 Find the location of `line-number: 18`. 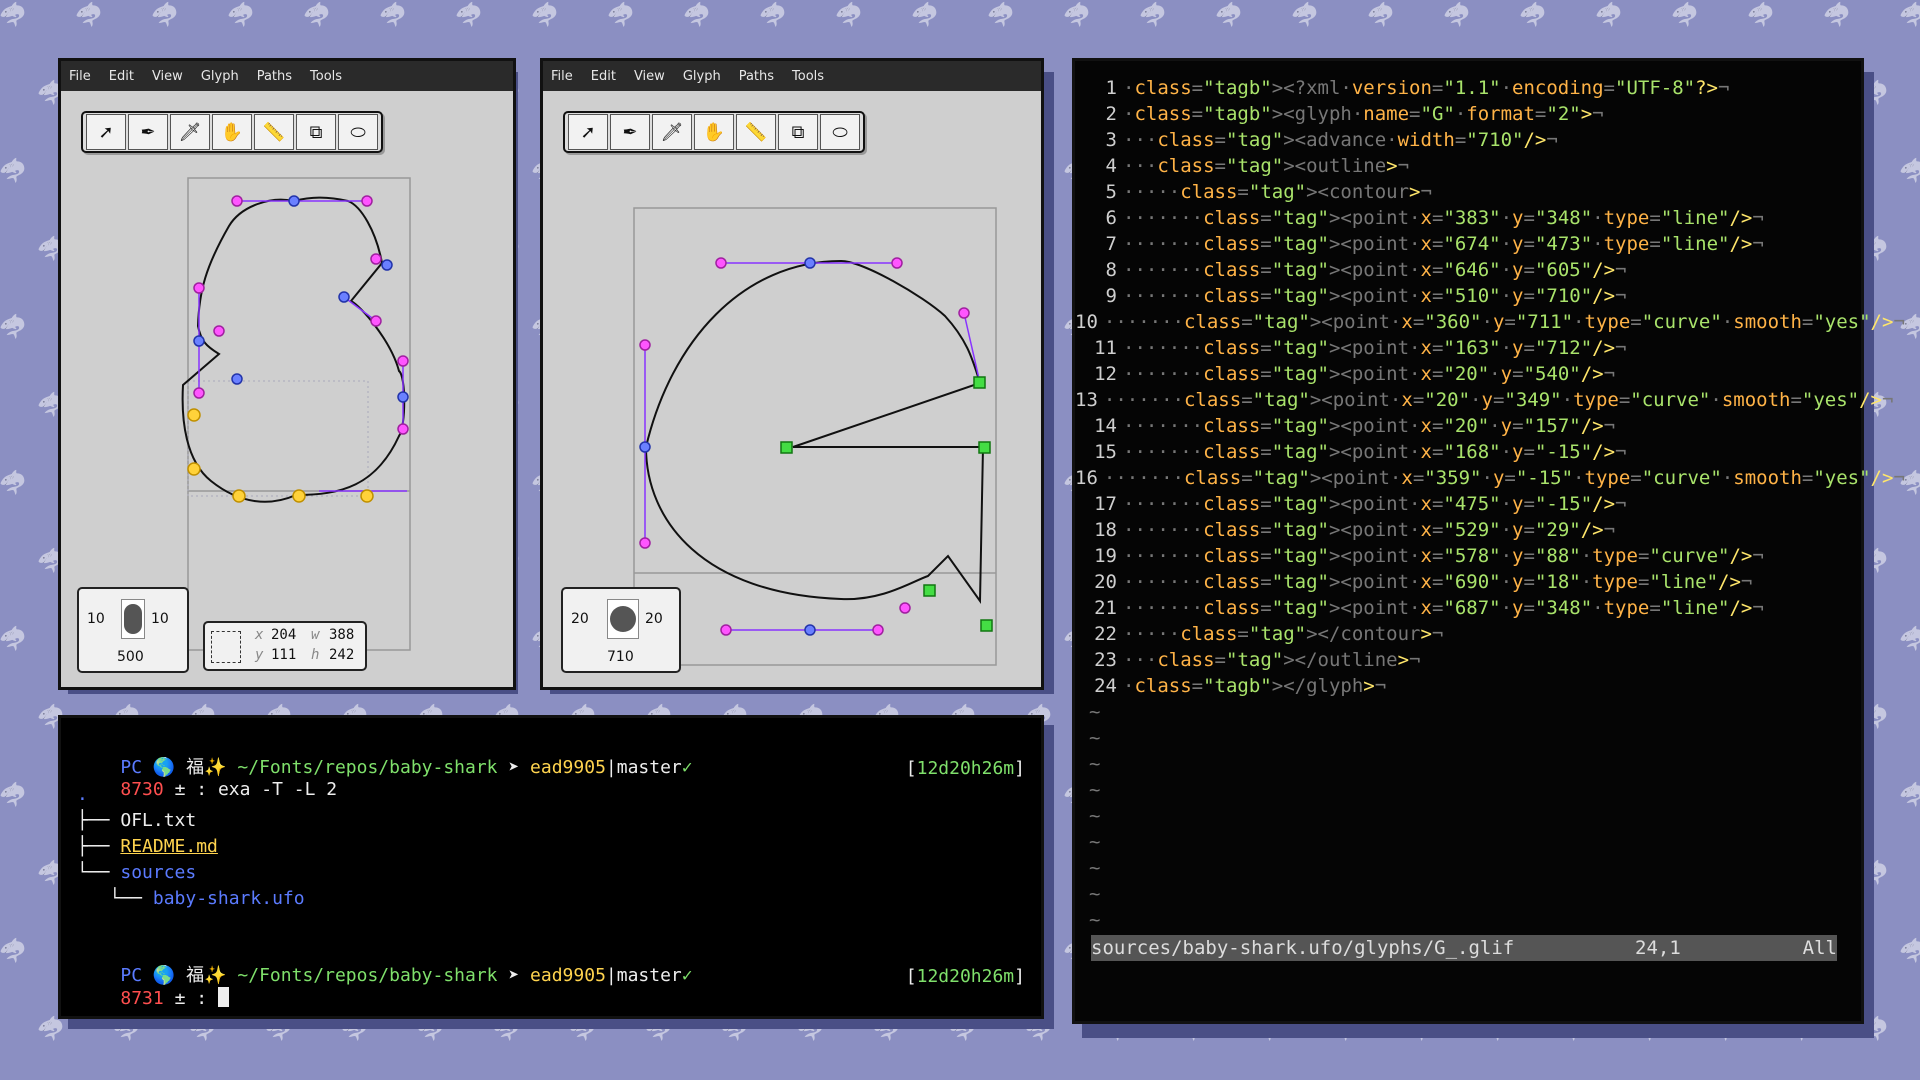

line-number: 18 is located at coordinates (1105, 530).